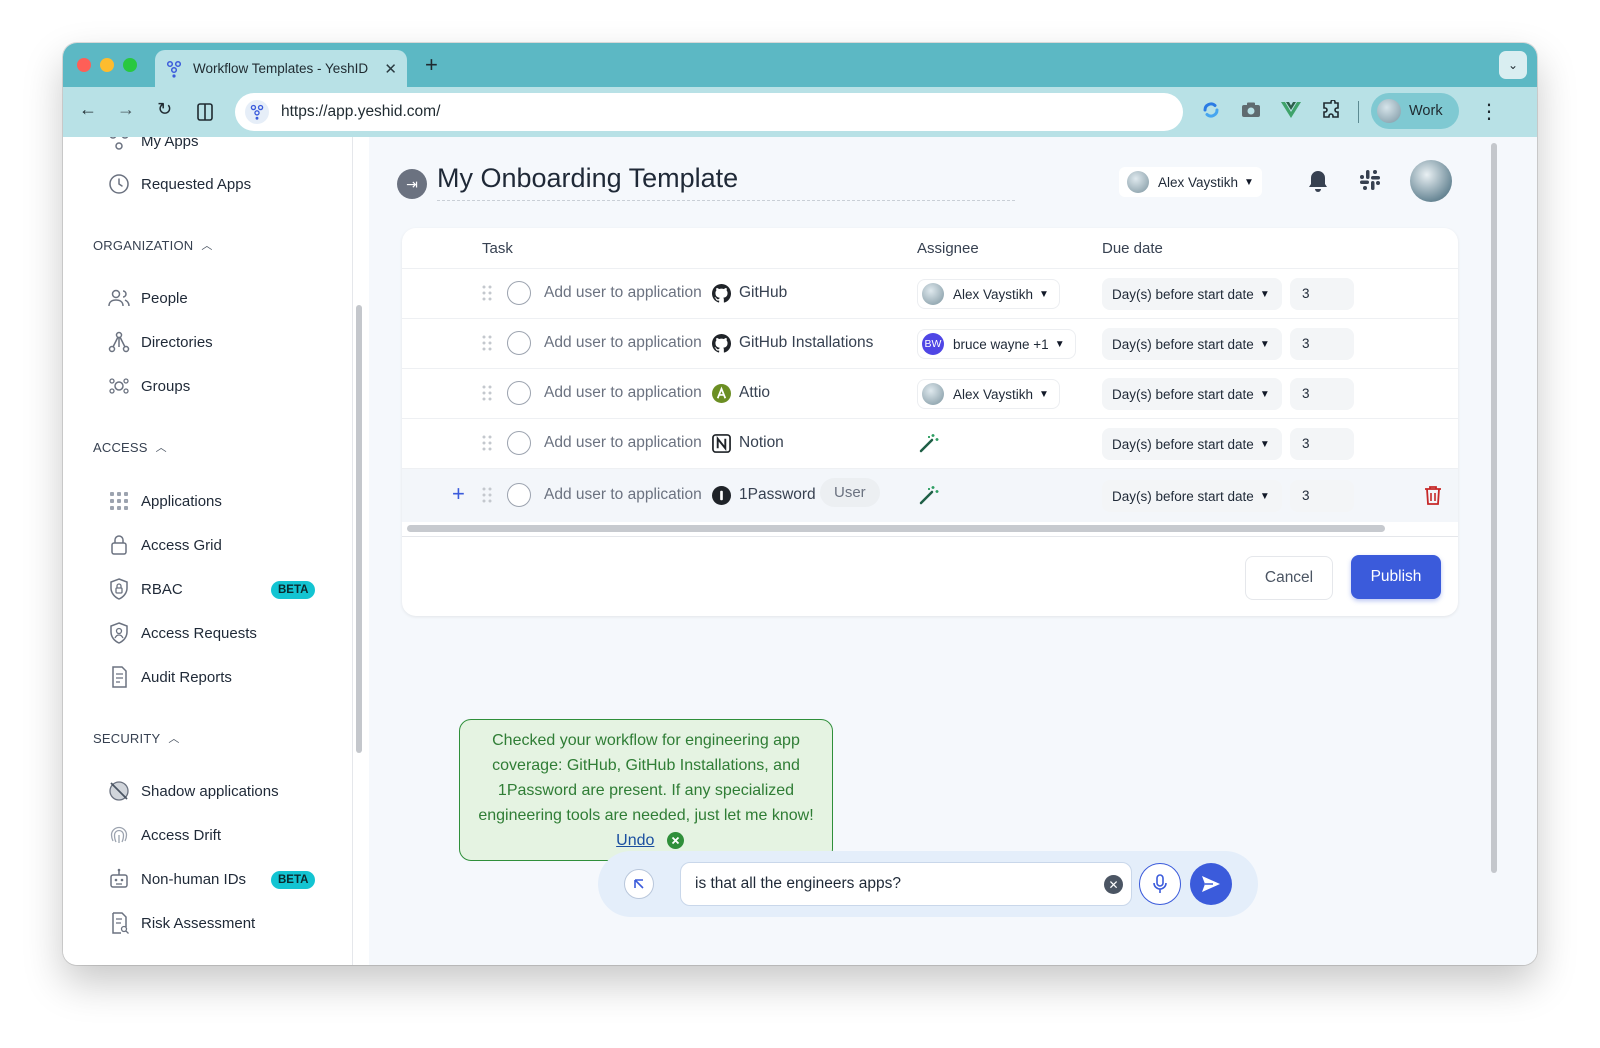 The width and height of the screenshot is (1600, 1048). What do you see at coordinates (176, 879) in the screenshot?
I see `sidebar-item-non-human-ids: Non-human IDs` at bounding box center [176, 879].